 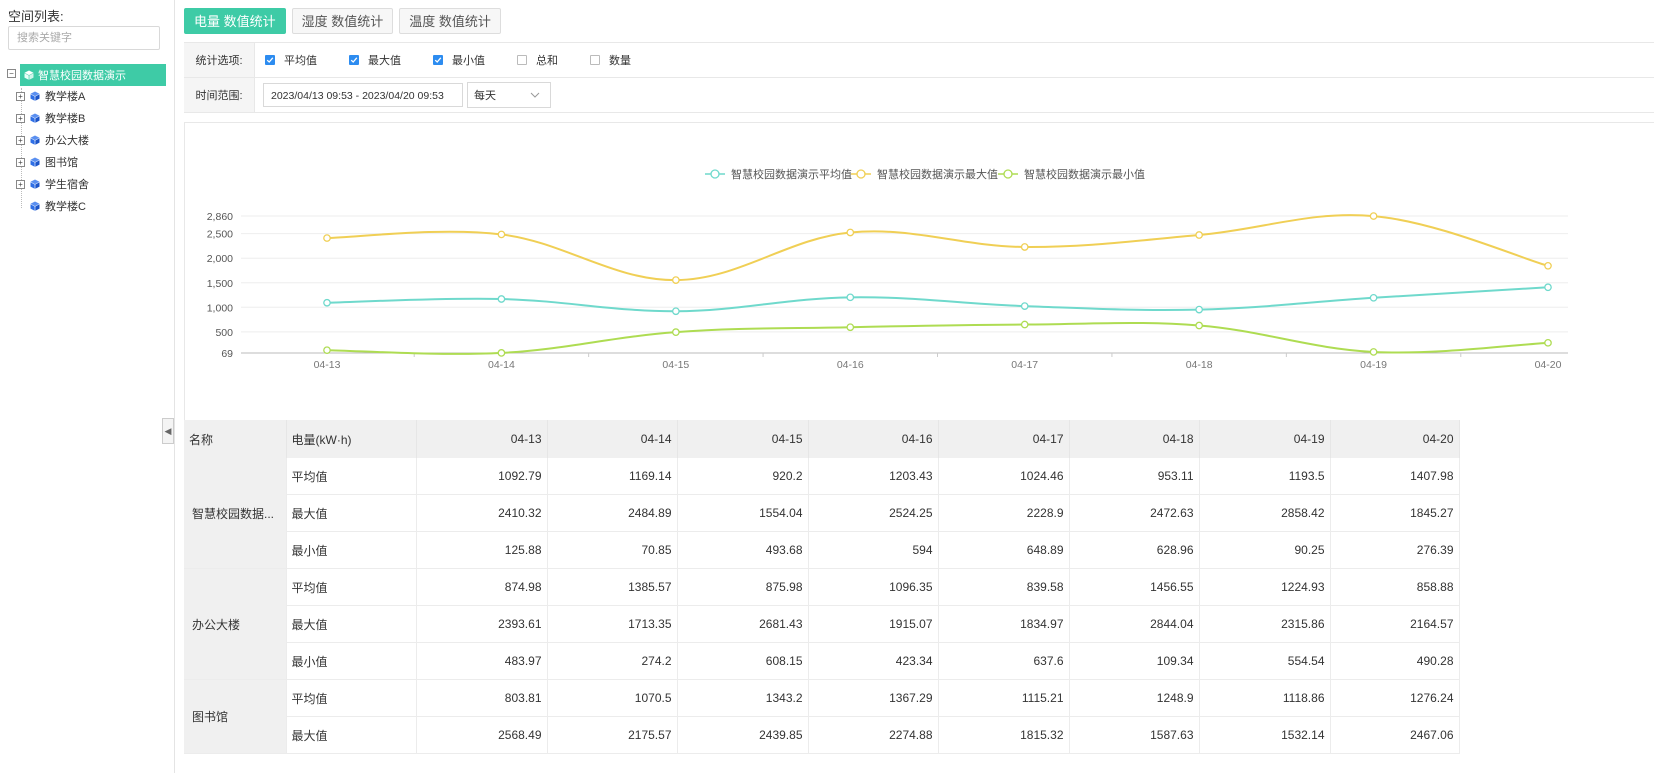 What do you see at coordinates (1373, 365) in the screenshot?
I see `x-tick-label: 04-19` at bounding box center [1373, 365].